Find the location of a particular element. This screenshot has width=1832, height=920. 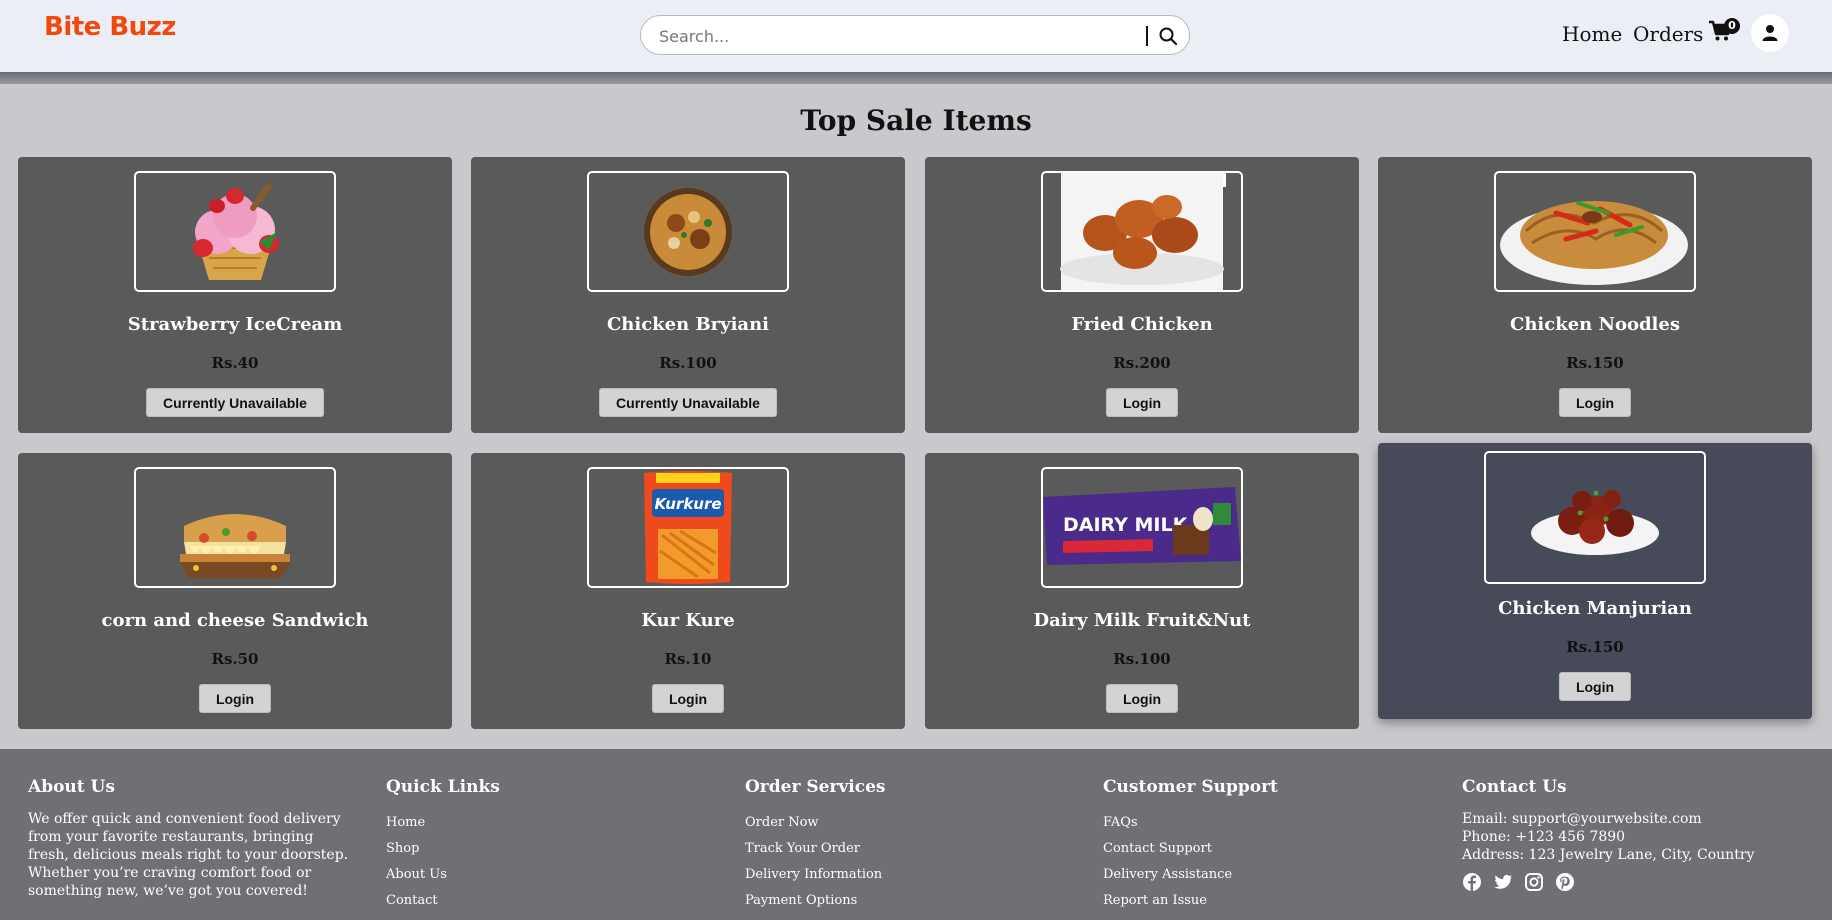

footer-link-order-now: Order Now is located at coordinates (815, 823).